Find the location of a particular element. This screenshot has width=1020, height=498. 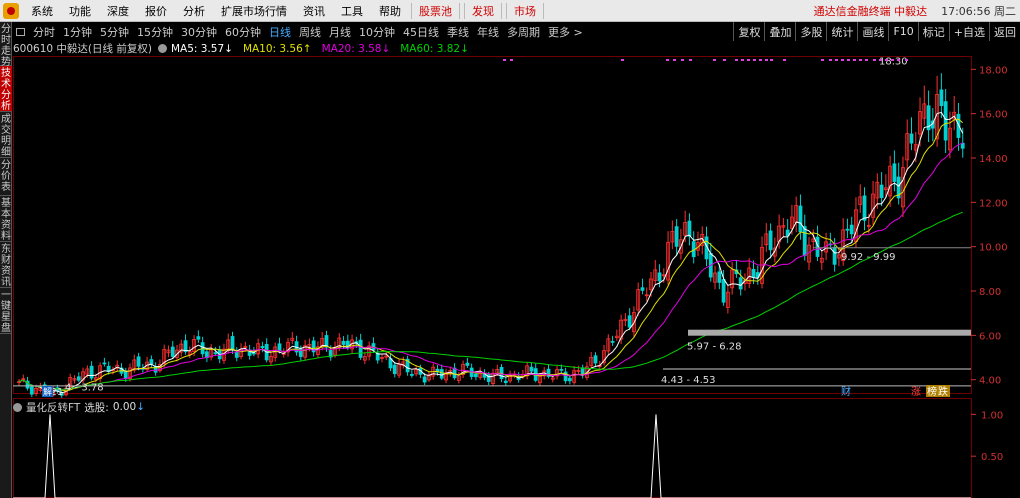

tab-basic-info: 基本资料 is located at coordinates (6, 219).